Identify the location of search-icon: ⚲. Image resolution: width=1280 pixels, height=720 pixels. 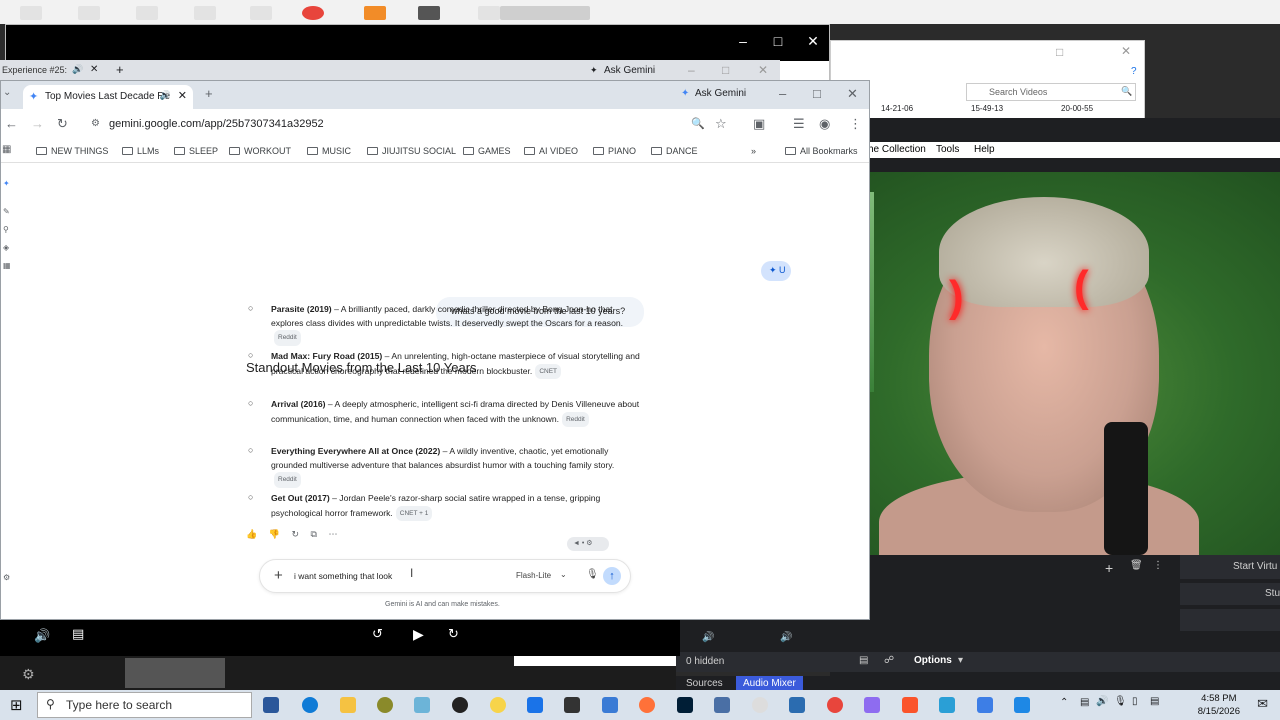
(6, 229).